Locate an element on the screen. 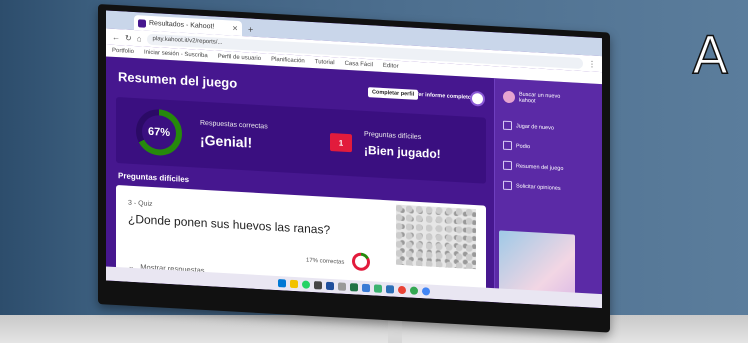  question-correct-percent: 17% correctas is located at coordinates (325, 261).